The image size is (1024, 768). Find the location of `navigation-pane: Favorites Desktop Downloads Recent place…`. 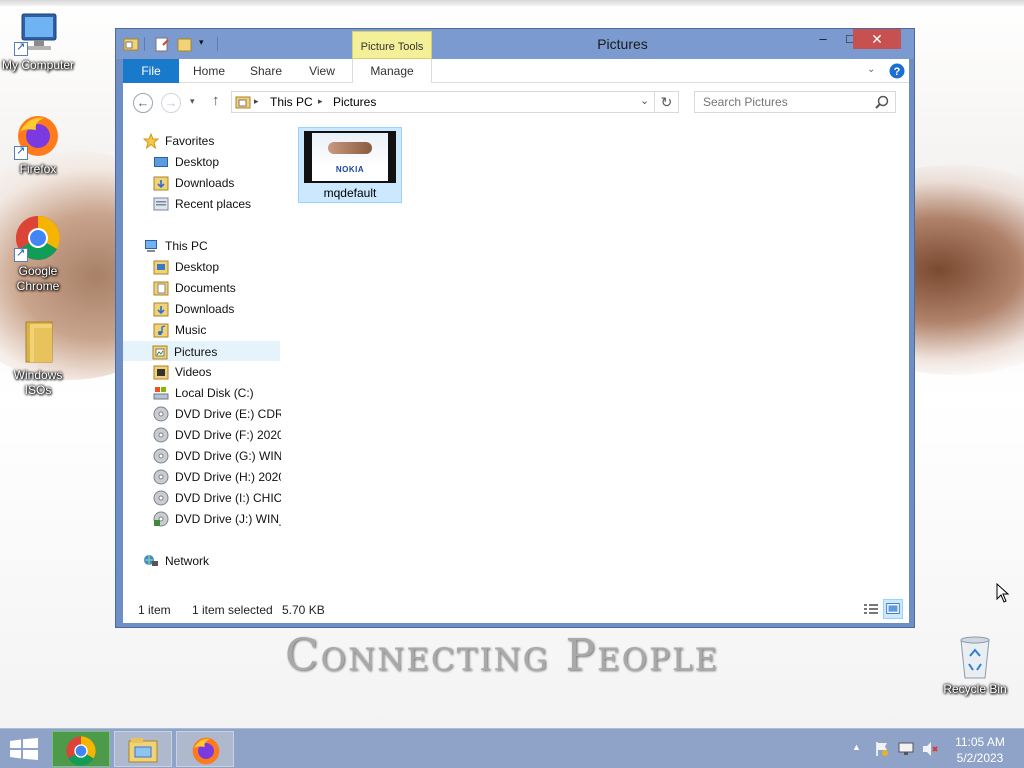

navigation-pane: Favorites Desktop Downloads Recent place… is located at coordinates (203, 358).